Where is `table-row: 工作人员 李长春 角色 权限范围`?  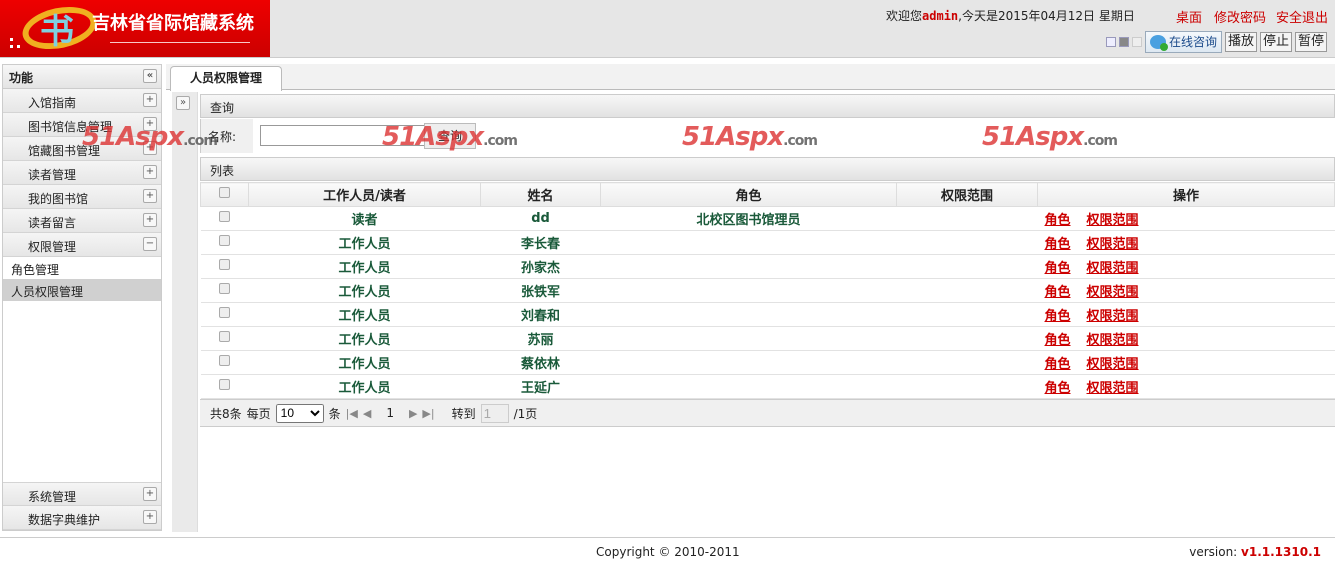
table-row: 工作人员 李长春 角色 权限范围 is located at coordinates (767, 242).